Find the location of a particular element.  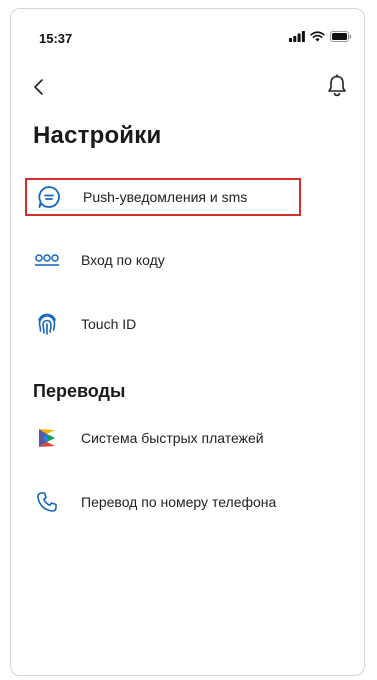

status-icons is located at coordinates (320, 36).